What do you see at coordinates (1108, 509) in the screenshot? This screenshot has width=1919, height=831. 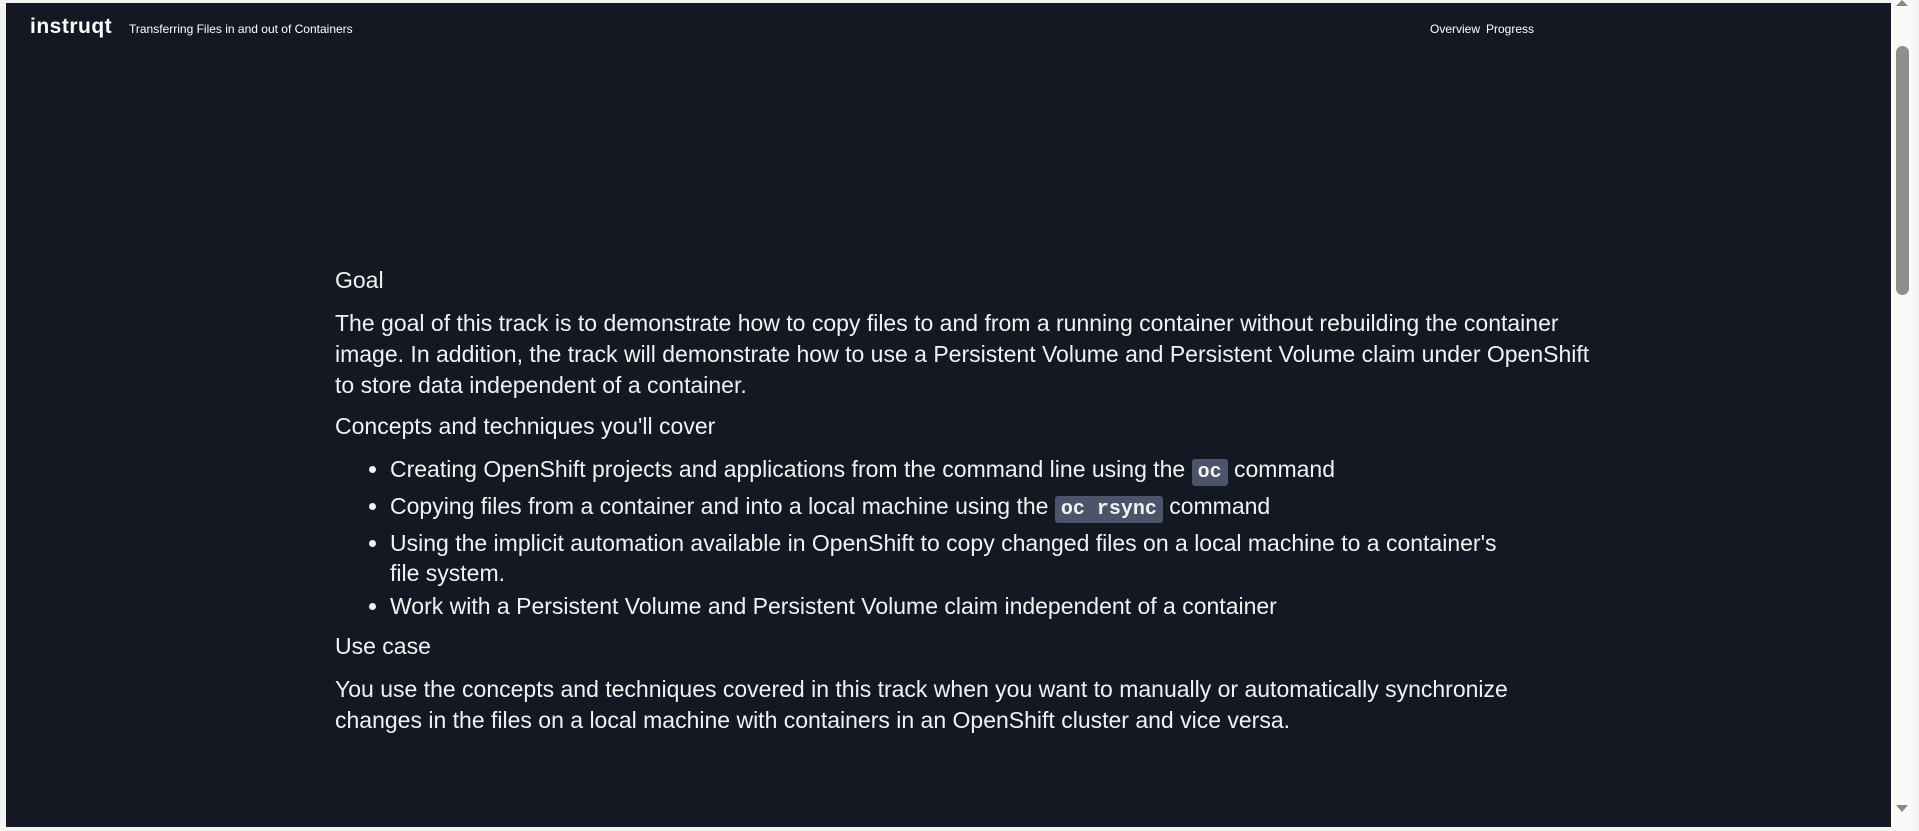 I see `inline-code: oc rsync` at bounding box center [1108, 509].